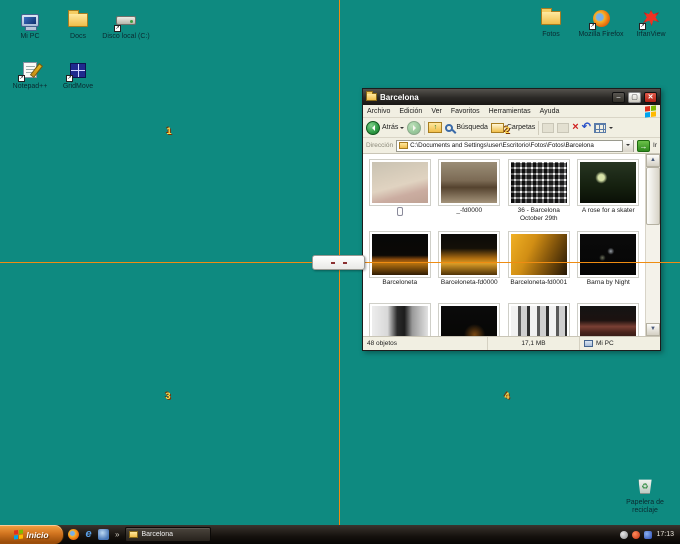  What do you see at coordinates (644, 145) in the screenshot?
I see `go-button: →` at bounding box center [644, 145].